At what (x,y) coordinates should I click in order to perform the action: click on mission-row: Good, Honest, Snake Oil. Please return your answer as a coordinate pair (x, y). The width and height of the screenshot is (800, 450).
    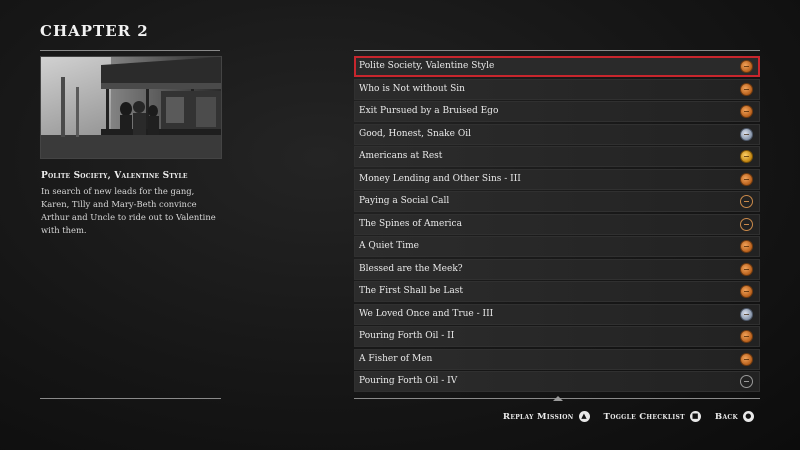
    Looking at the image, I should click on (557, 134).